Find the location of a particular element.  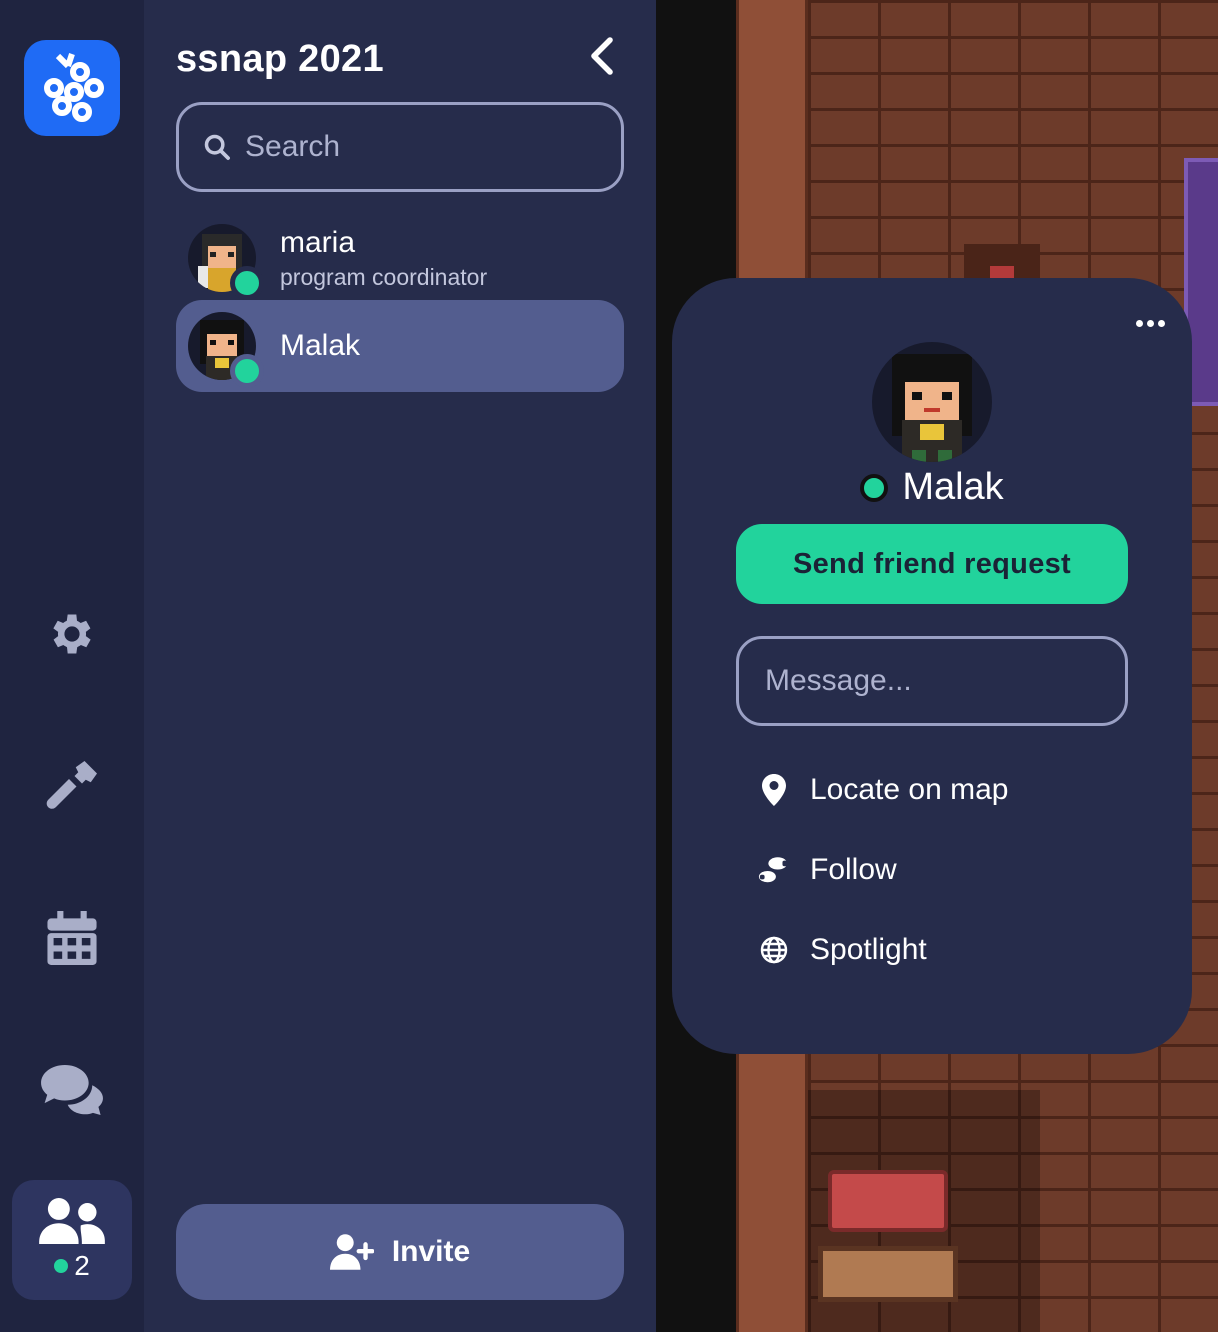

search-input is located at coordinates (425, 147).